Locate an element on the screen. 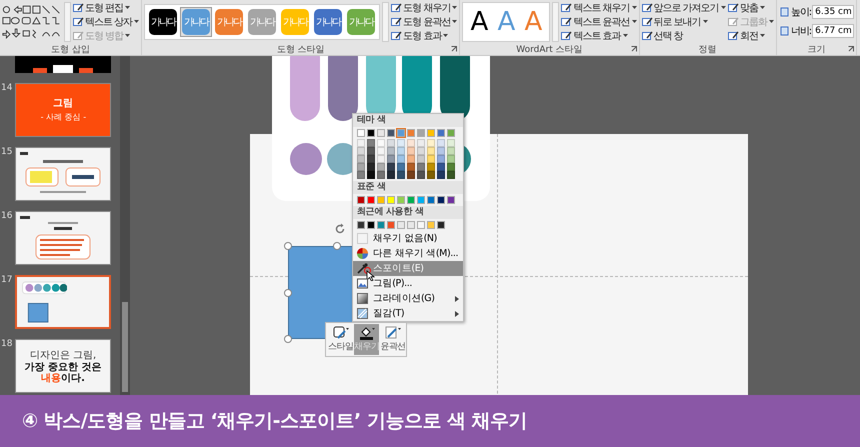 This screenshot has height=447, width=860. slide-graphic-drawing is located at coordinates (63, 69).